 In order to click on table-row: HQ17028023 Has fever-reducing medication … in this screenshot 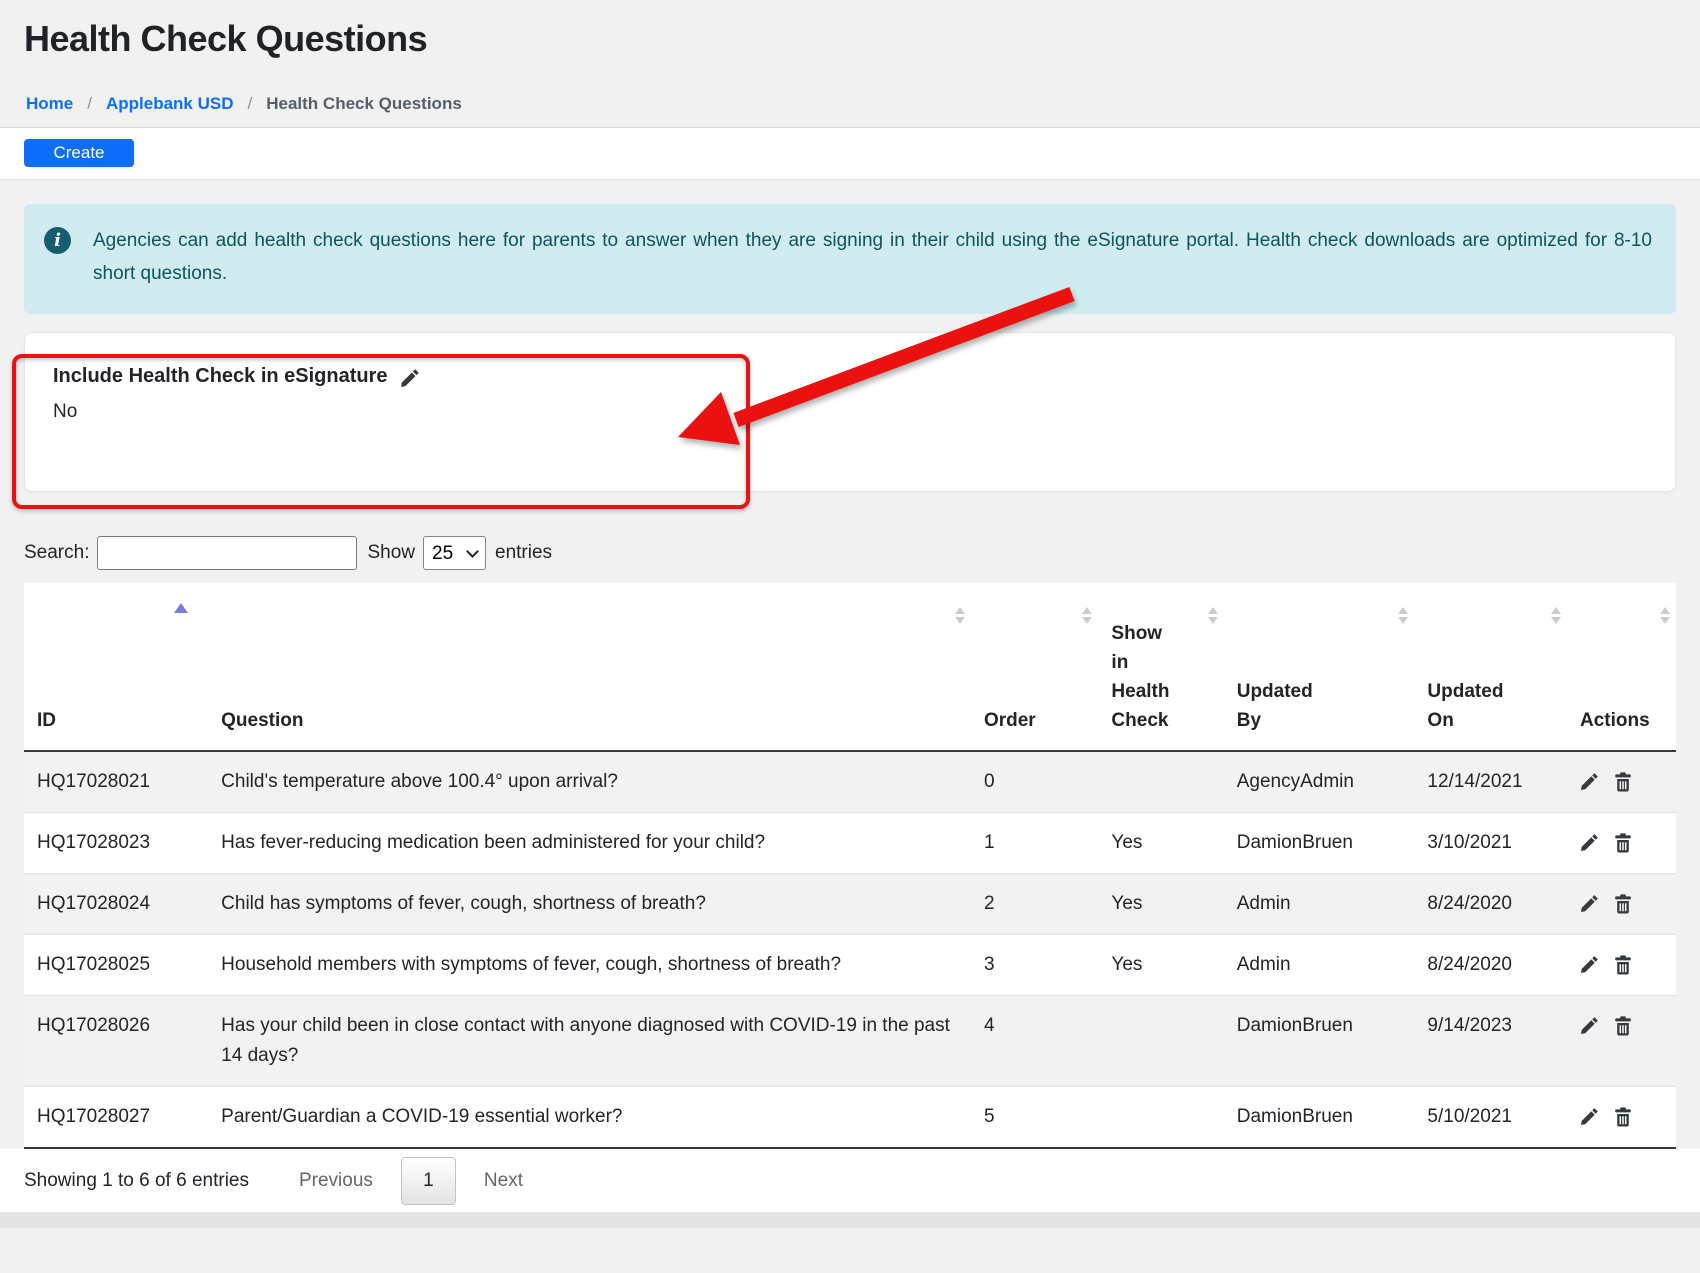, I will do `click(850, 843)`.